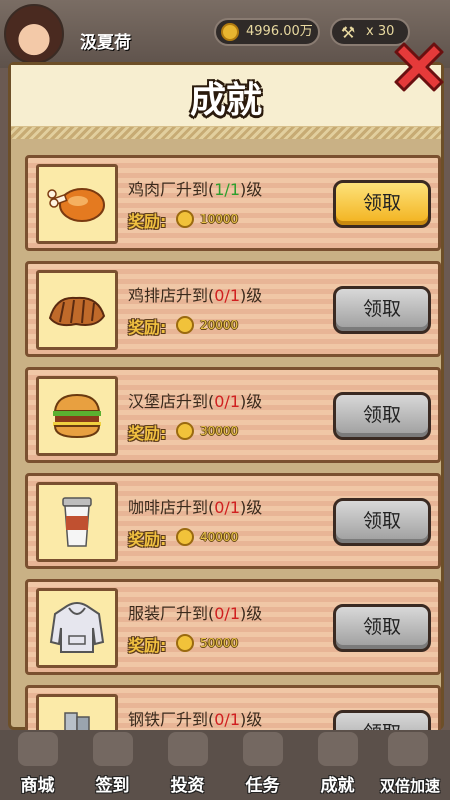 This screenshot has width=450, height=800. I want to click on coffee-cup-icon, so click(77, 522).